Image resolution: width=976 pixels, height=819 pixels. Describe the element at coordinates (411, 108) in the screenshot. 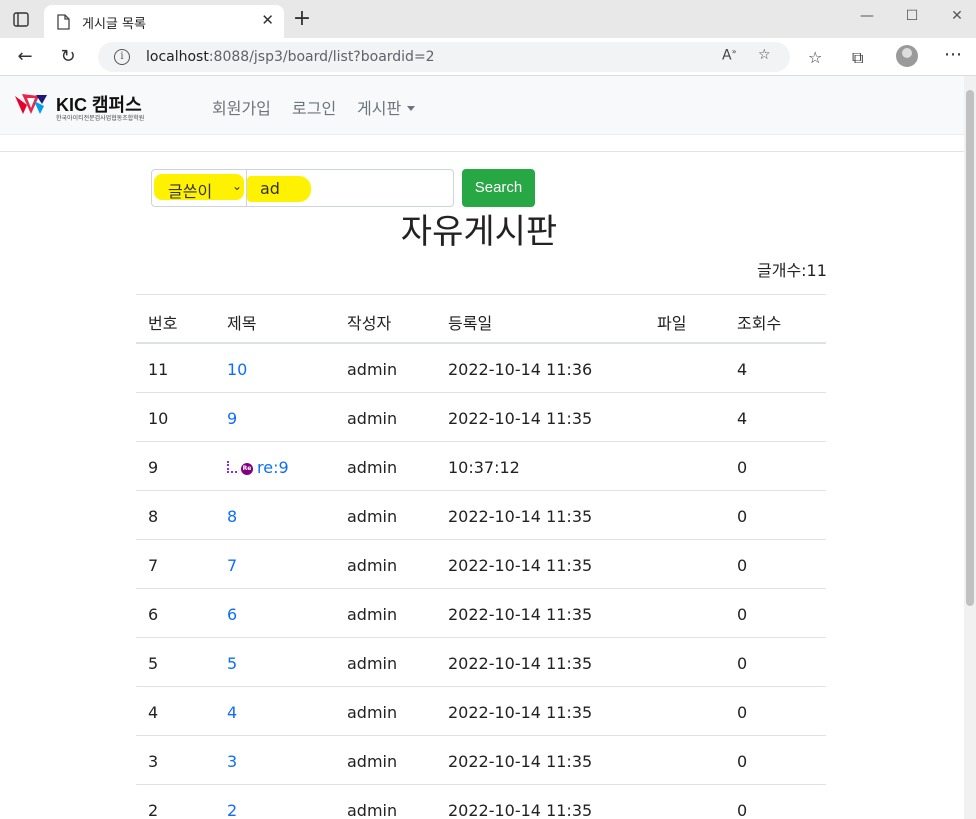

I see `caret-down-icon` at that location.